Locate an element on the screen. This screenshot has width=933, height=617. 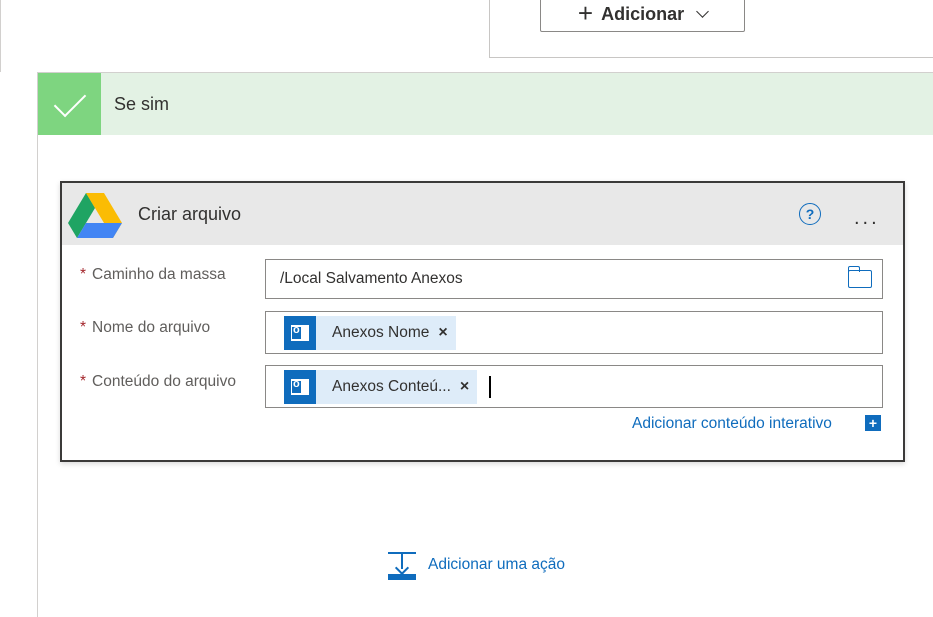
google-drive-icon is located at coordinates (95, 215).